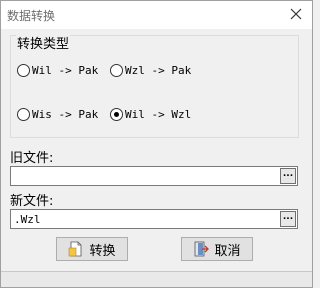 The height and width of the screenshot is (288, 320). What do you see at coordinates (296, 14) in the screenshot?
I see `close-icon` at bounding box center [296, 14].